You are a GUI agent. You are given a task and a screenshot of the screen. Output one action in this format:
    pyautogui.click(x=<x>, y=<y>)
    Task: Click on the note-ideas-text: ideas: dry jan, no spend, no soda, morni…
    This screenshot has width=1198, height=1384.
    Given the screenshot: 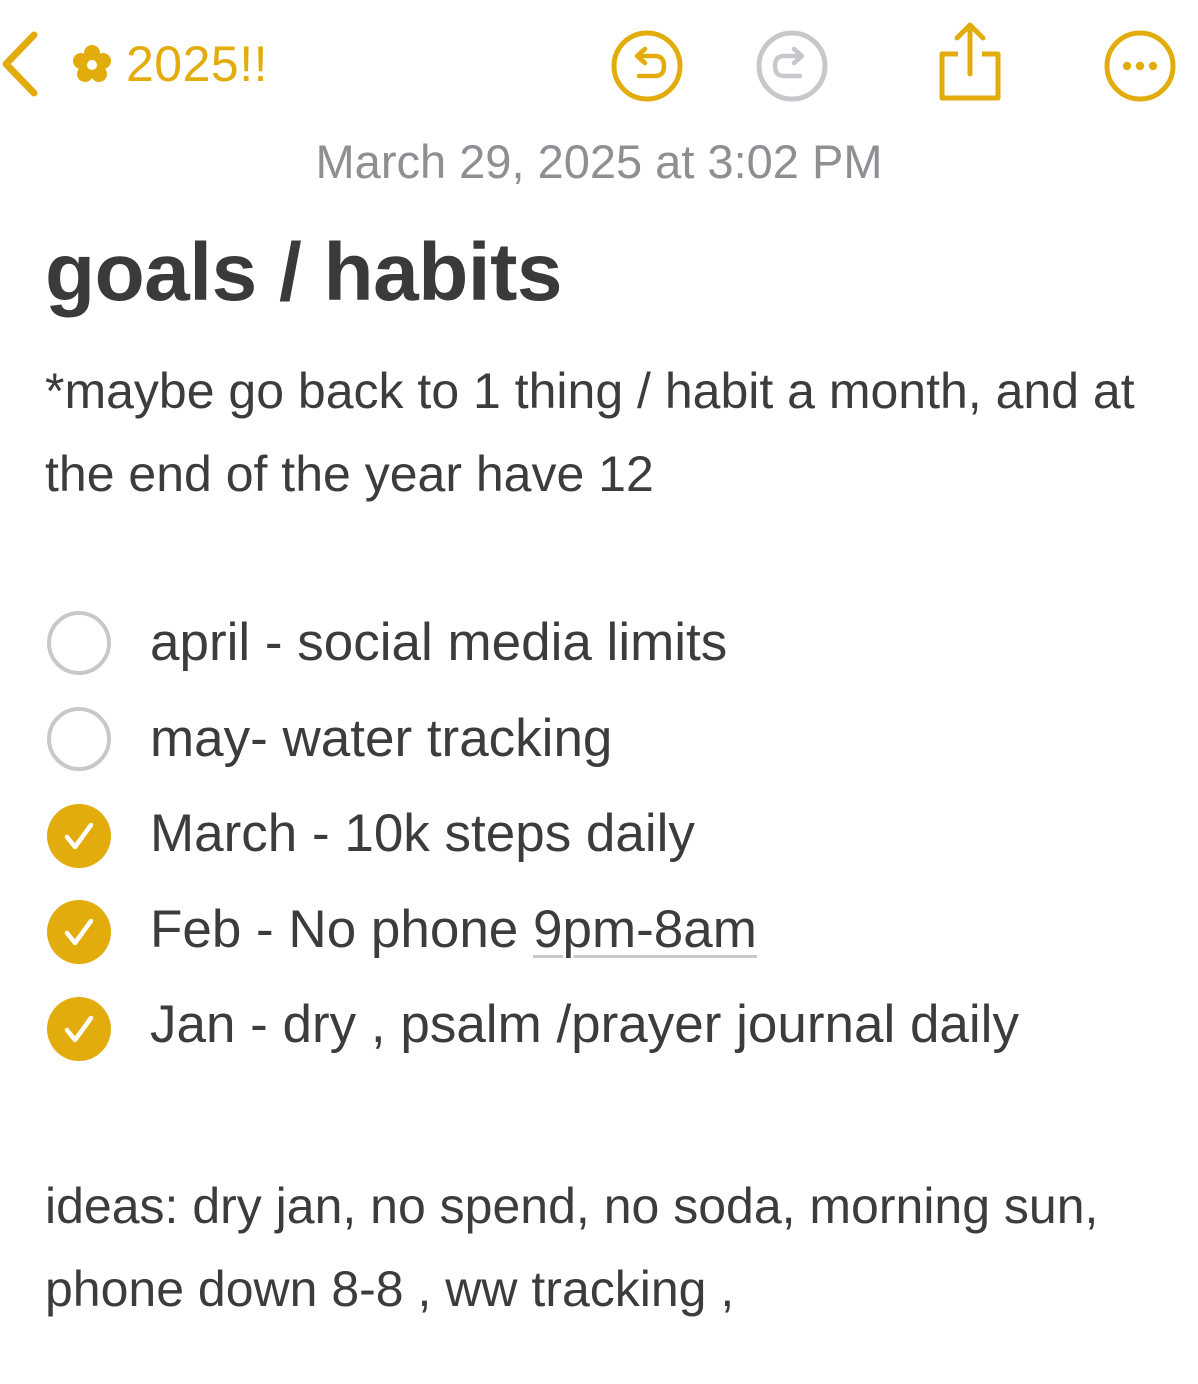 What is the action you would take?
    pyautogui.click(x=605, y=1248)
    